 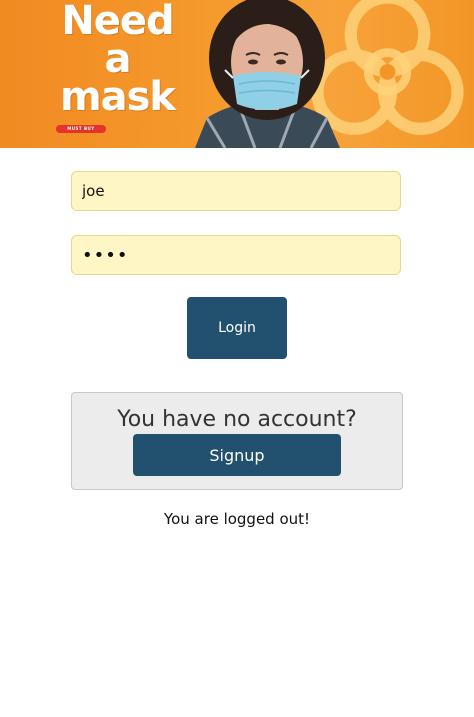 I want to click on signup-button: Signup, so click(x=237, y=455).